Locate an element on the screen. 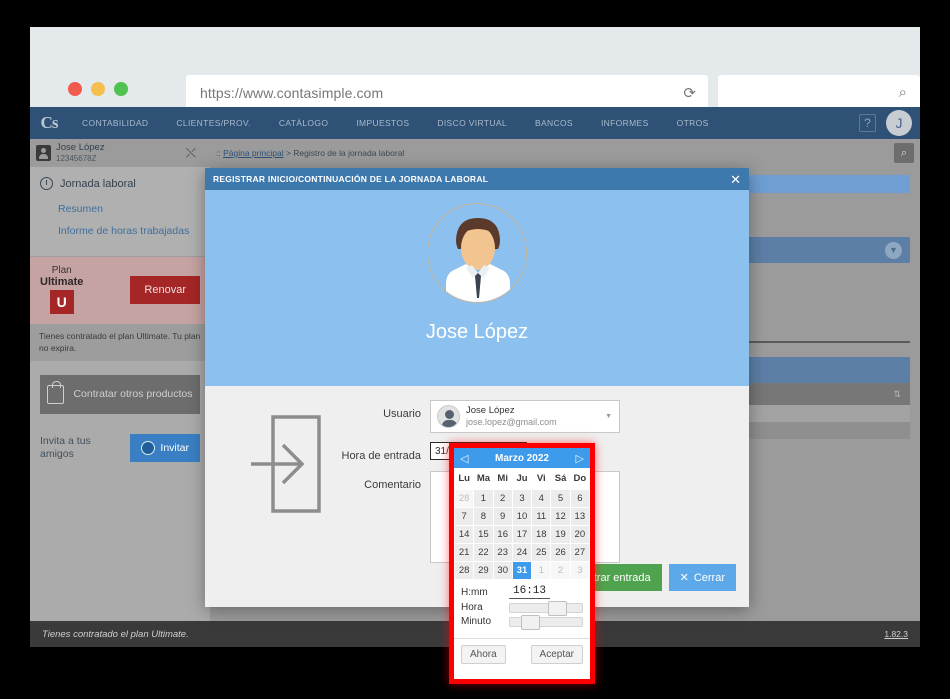 Image resolution: width=950 pixels, height=699 pixels. minute-slider is located at coordinates (546, 622).